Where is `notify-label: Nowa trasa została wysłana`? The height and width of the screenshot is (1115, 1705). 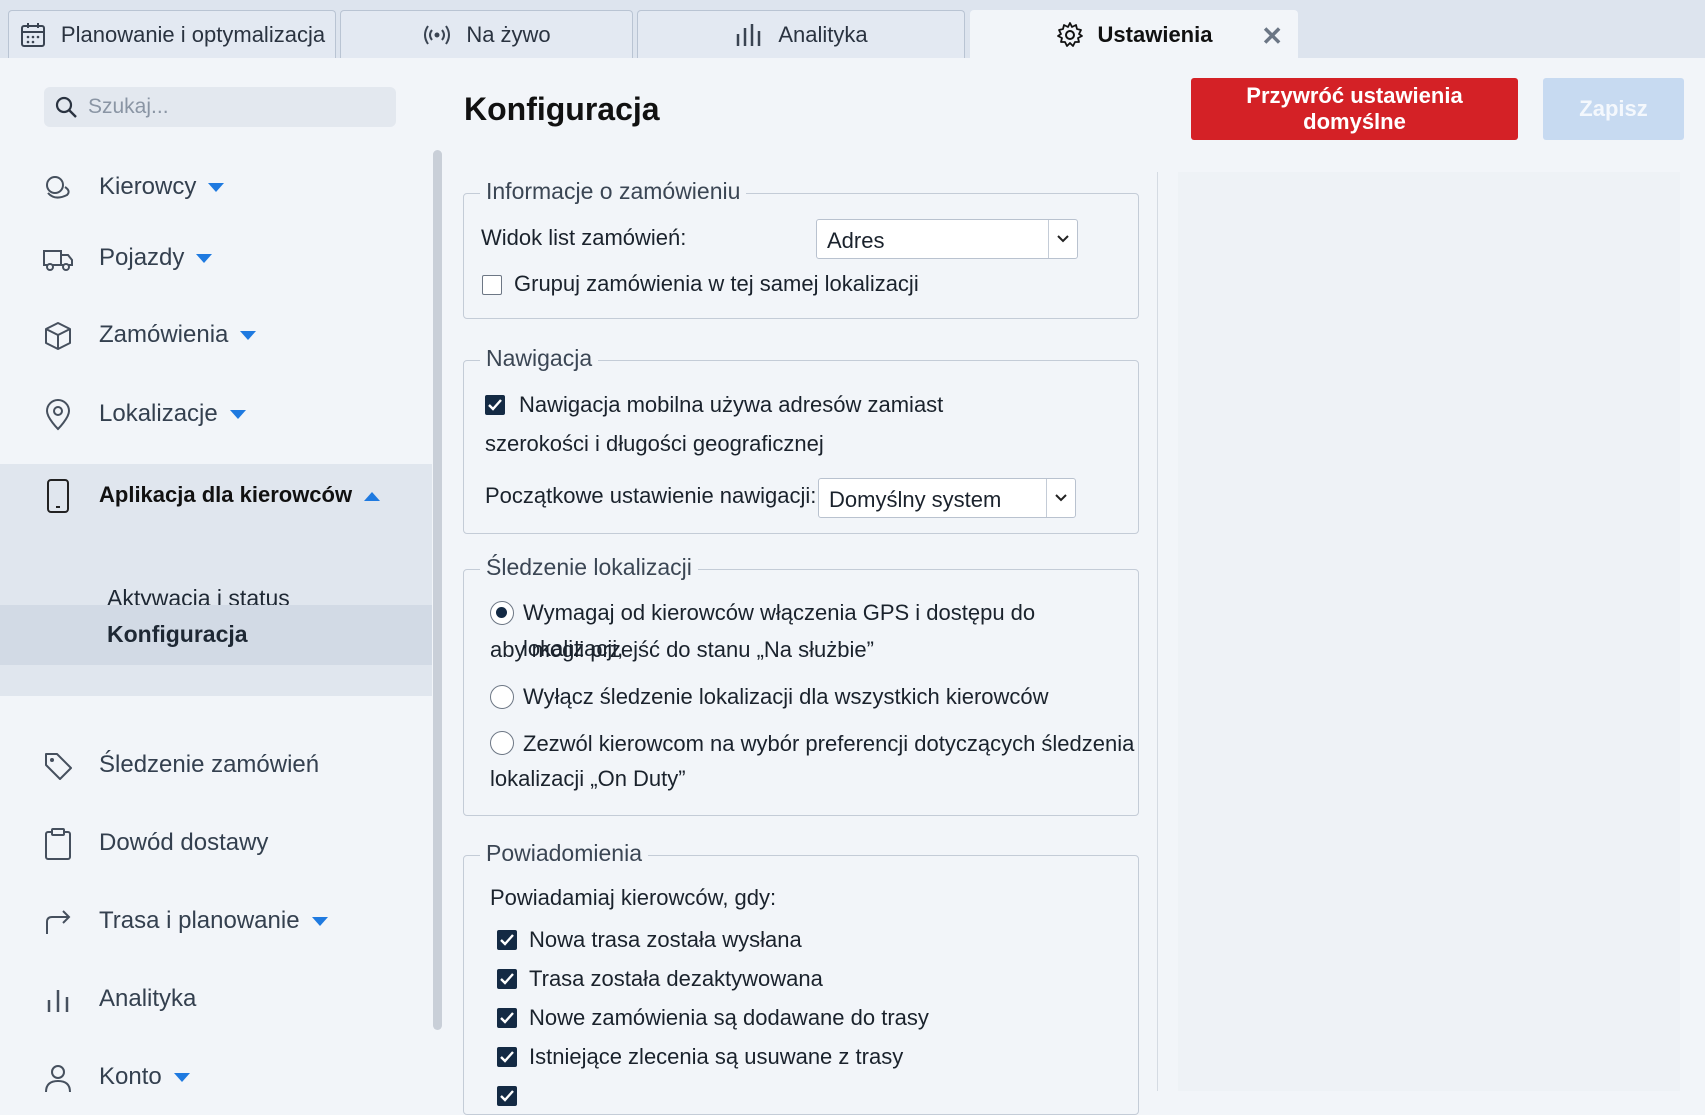
notify-label: Nowa trasa została wysłana is located at coordinates (665, 939).